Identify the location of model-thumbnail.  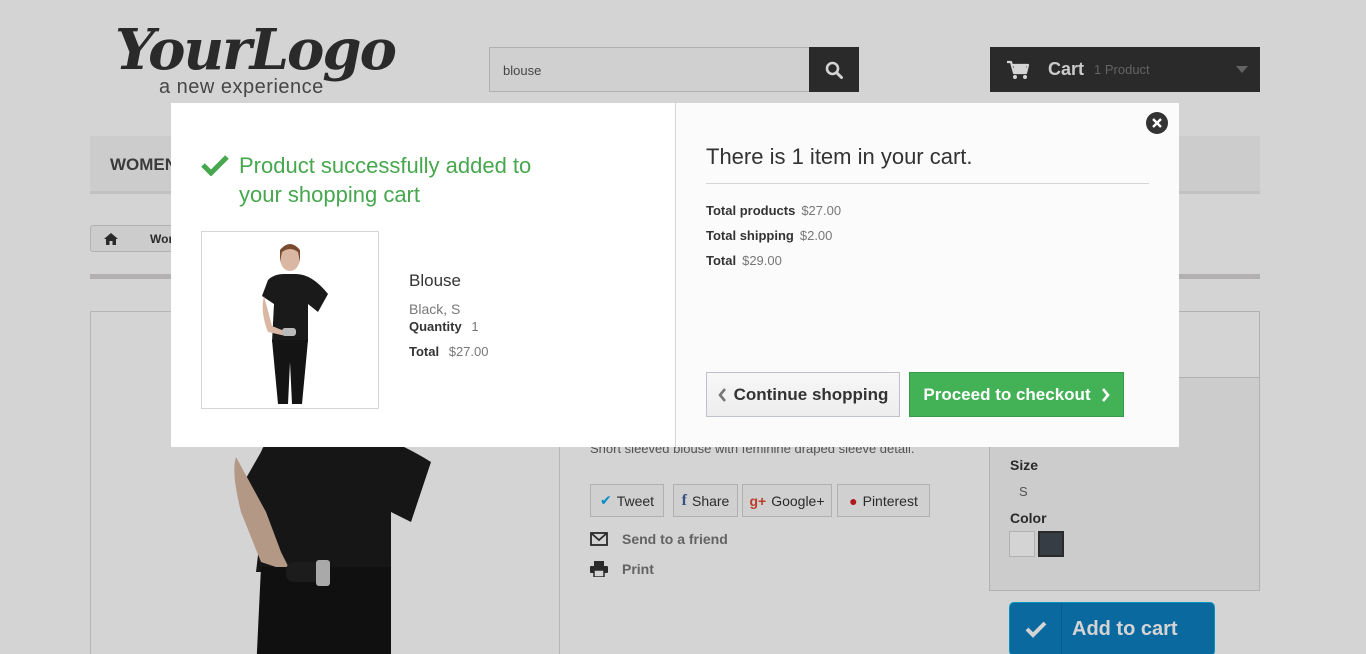
(295, 324).